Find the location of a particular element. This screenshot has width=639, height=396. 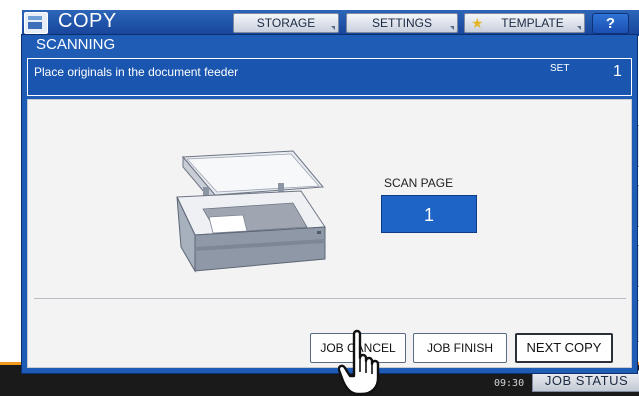

settings-tab: SETTINGS is located at coordinates (402, 23).